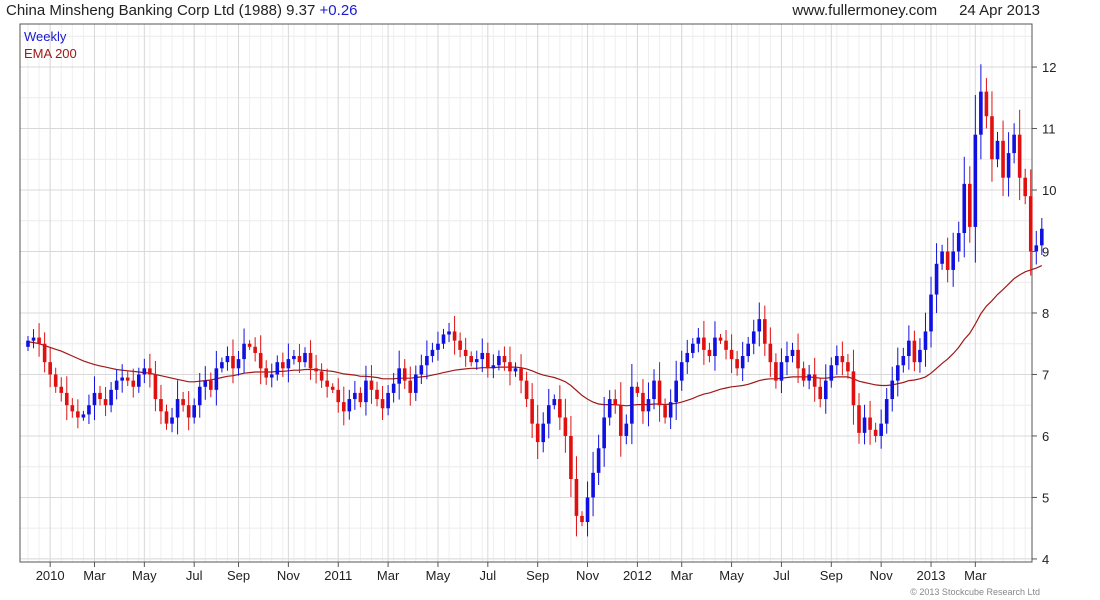  What do you see at coordinates (1045, 251) in the screenshot?
I see `y-tick-label: 9` at bounding box center [1045, 251].